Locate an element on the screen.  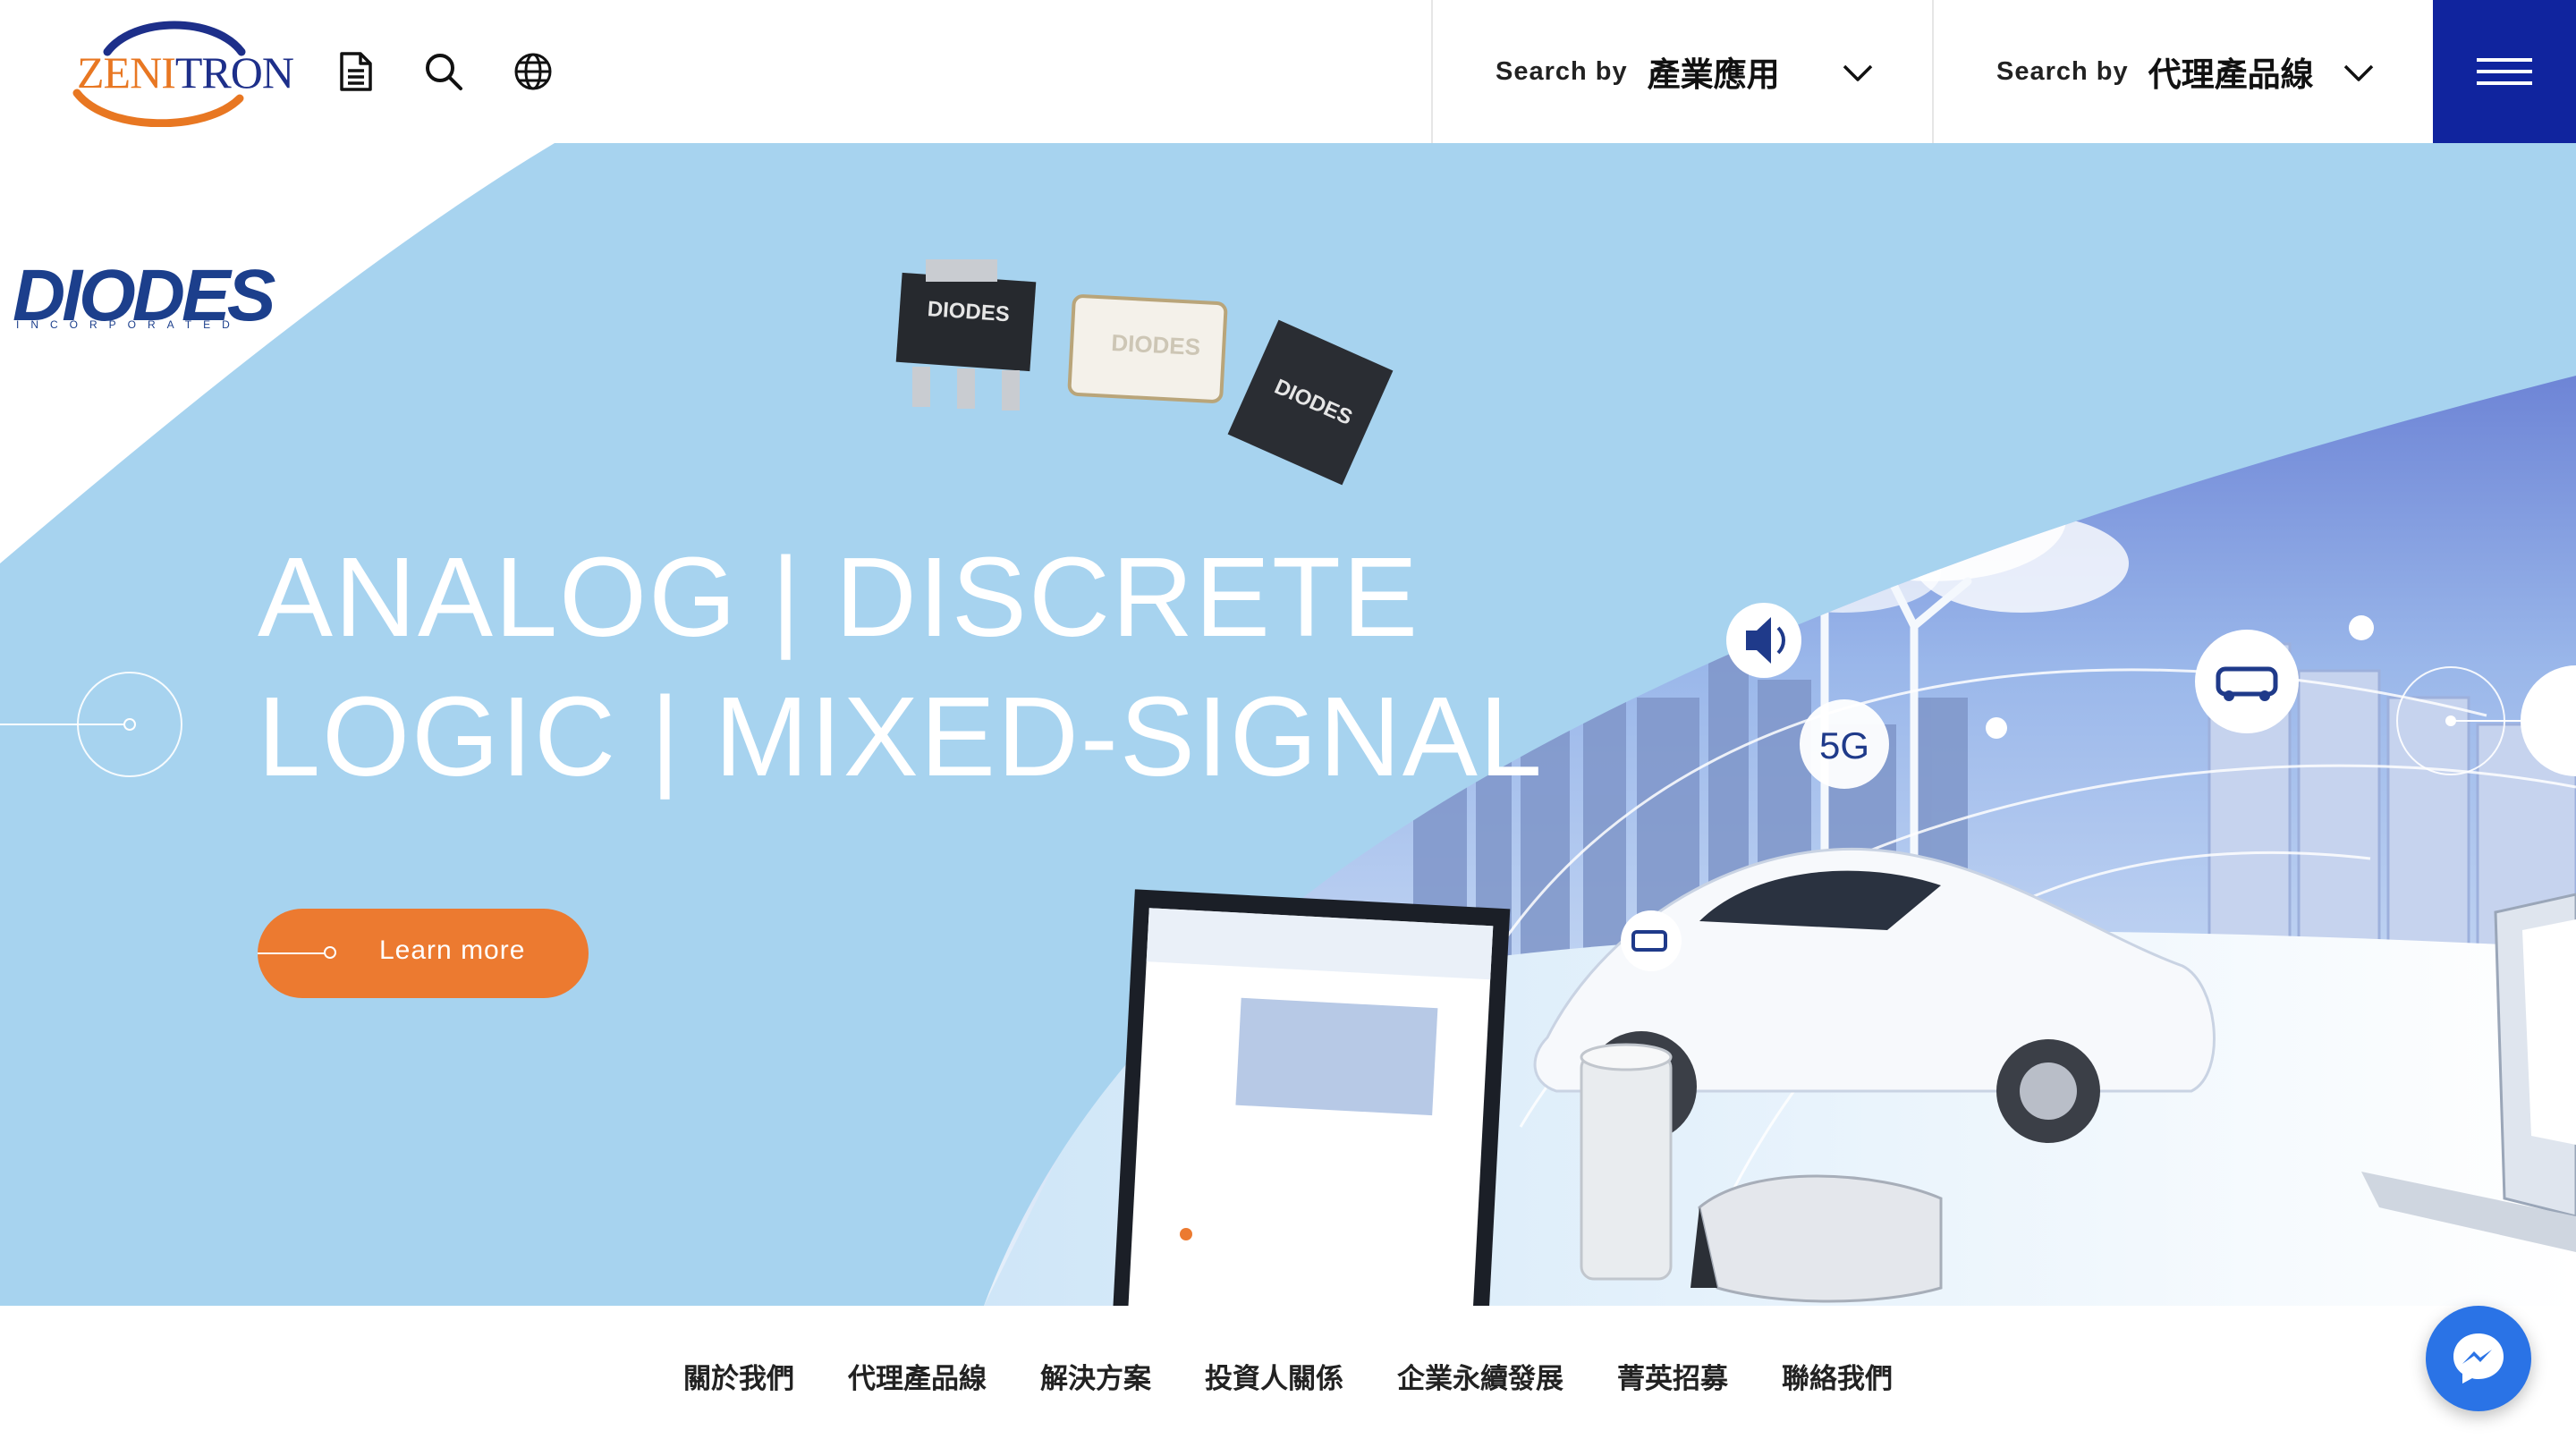
speaker-icon is located at coordinates (1763, 640).